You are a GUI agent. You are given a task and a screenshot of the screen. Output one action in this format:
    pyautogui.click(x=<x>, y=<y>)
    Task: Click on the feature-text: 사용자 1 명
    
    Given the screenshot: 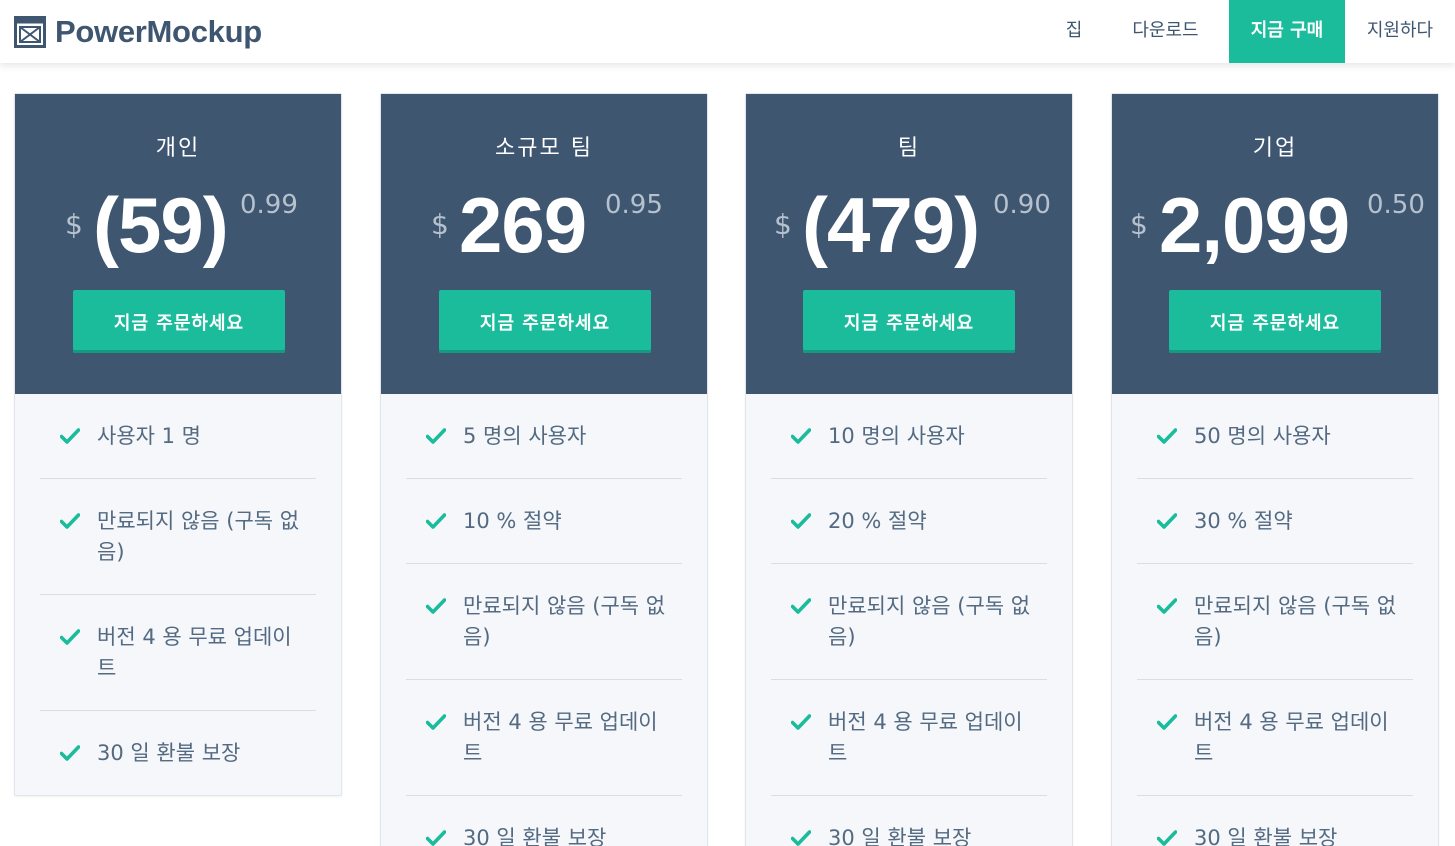 What is the action you would take?
    pyautogui.click(x=149, y=436)
    